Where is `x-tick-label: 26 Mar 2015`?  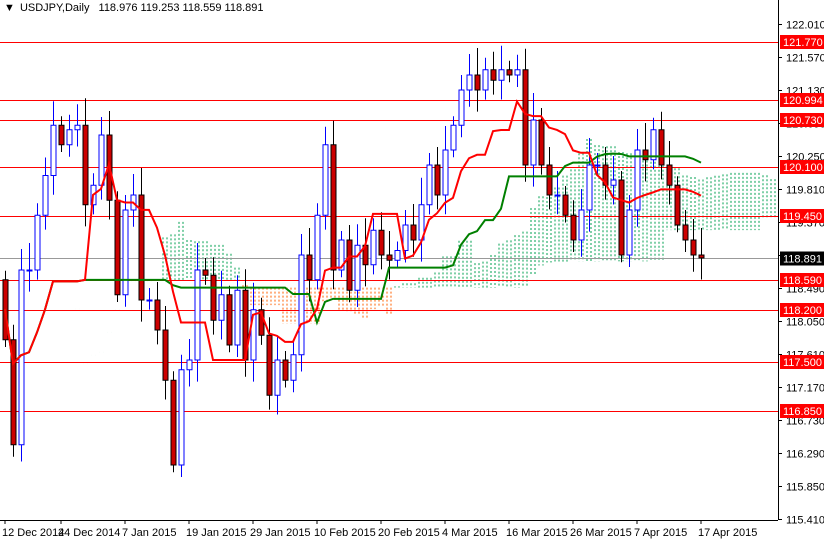 x-tick-label: 26 Mar 2015 is located at coordinates (601, 533).